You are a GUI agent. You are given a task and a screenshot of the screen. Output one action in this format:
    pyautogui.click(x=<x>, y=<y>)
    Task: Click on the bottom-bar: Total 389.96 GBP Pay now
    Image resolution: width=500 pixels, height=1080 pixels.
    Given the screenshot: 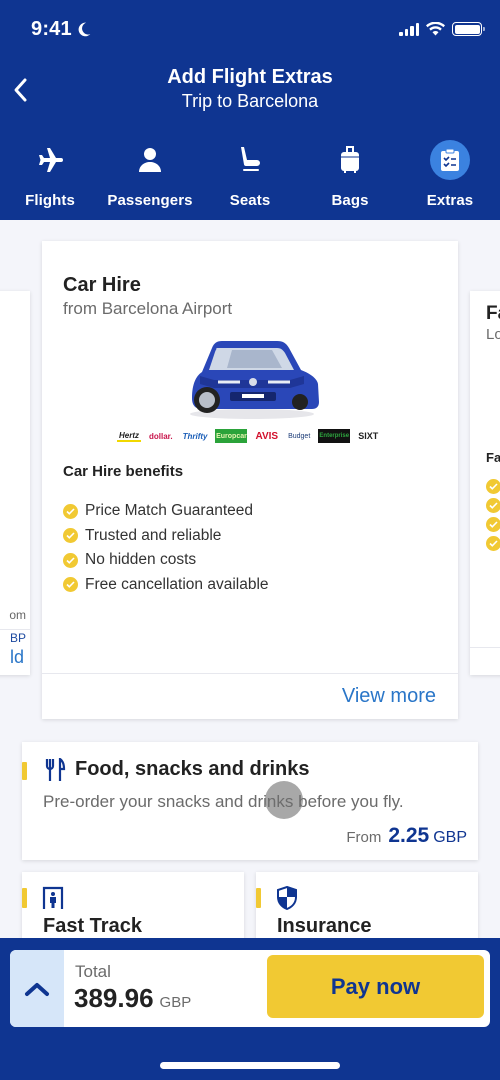 What is the action you would take?
    pyautogui.click(x=250, y=1009)
    